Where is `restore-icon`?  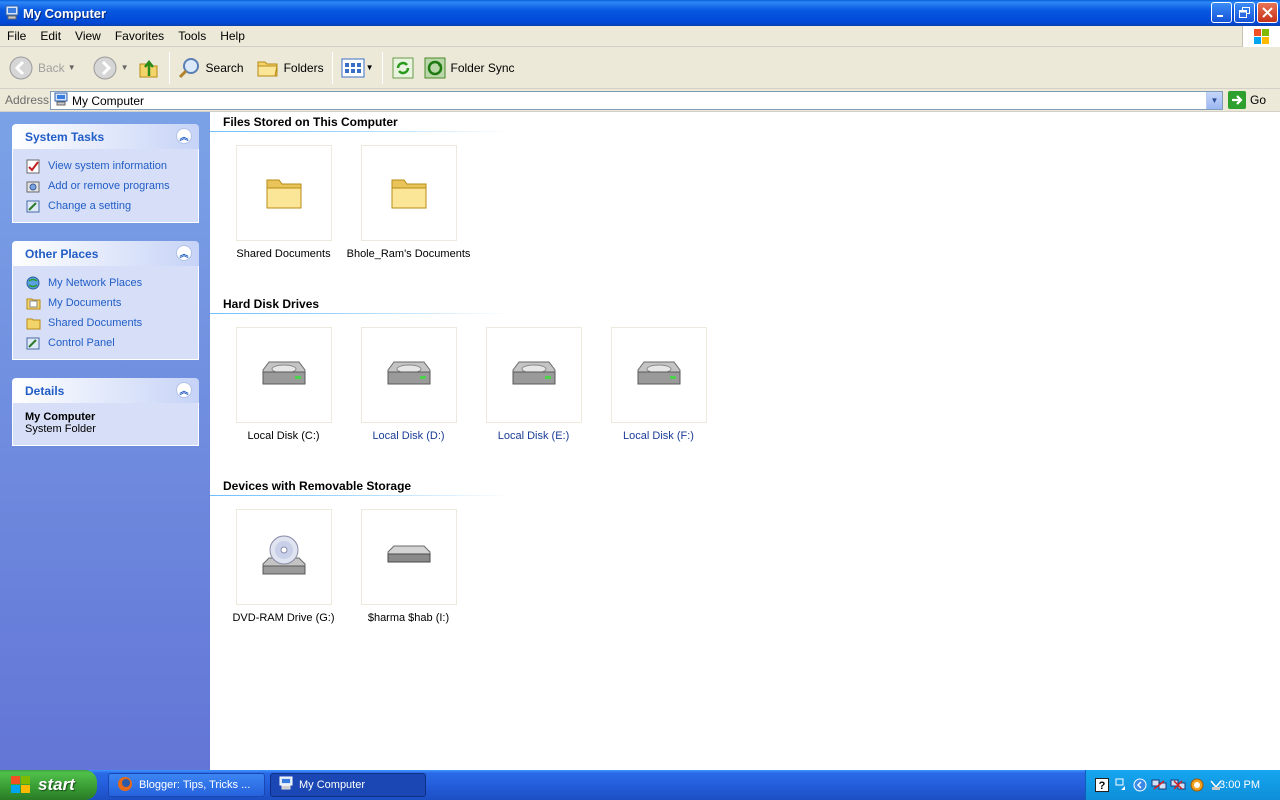
restore-icon is located at coordinates (1244, 12).